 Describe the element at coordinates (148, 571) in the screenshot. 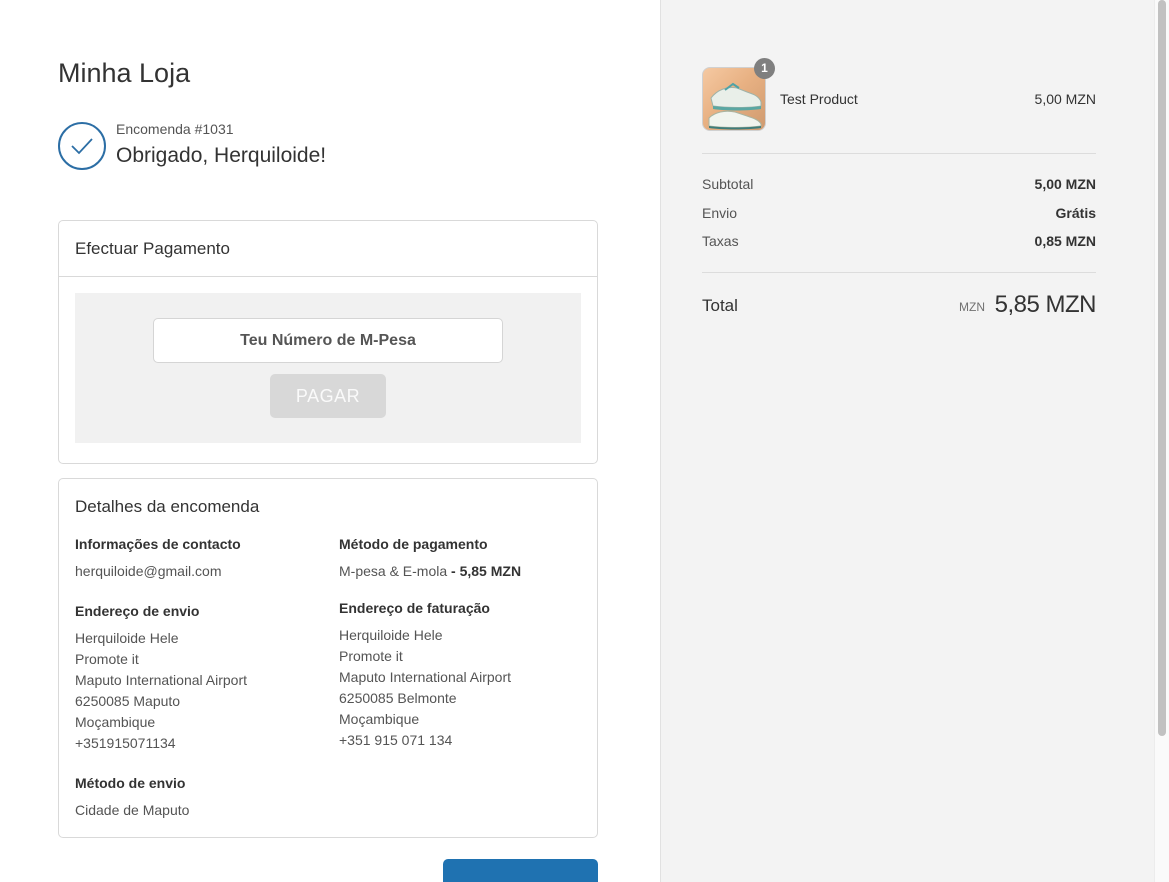

I see `contact-email: herquiloide@gmail.com` at that location.